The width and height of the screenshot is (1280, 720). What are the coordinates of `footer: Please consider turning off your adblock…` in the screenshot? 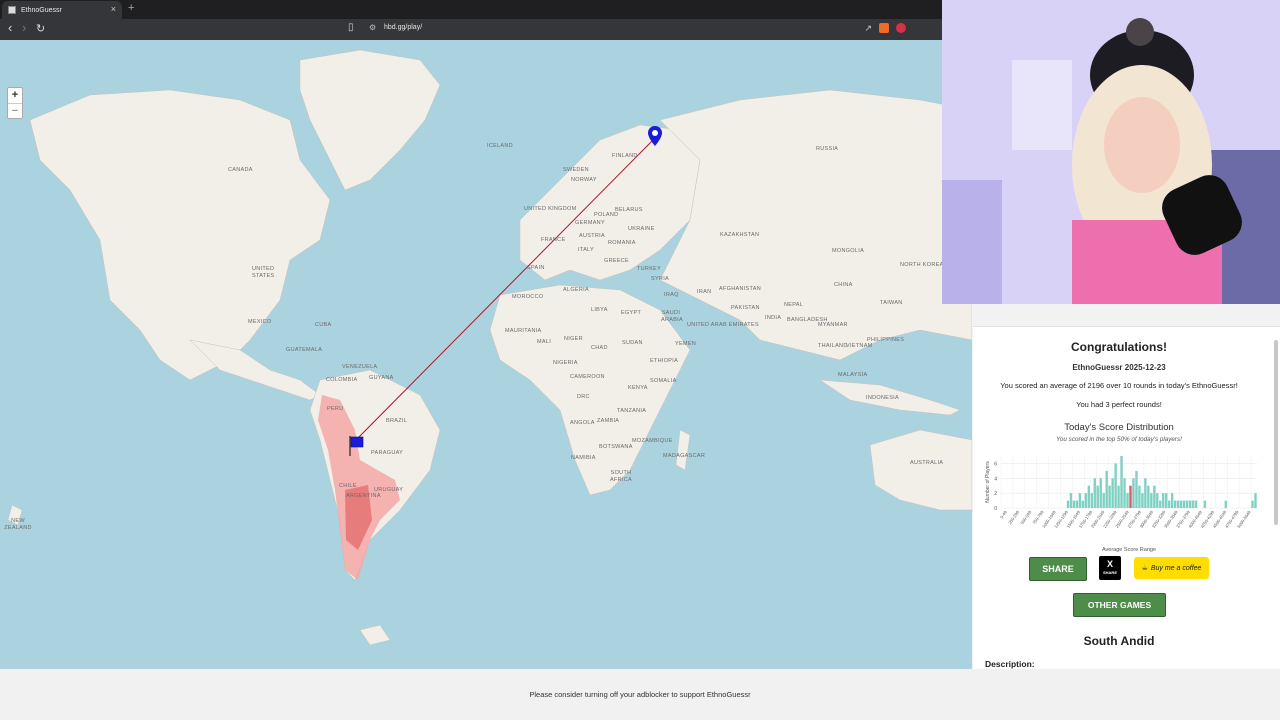 It's located at (640, 694).